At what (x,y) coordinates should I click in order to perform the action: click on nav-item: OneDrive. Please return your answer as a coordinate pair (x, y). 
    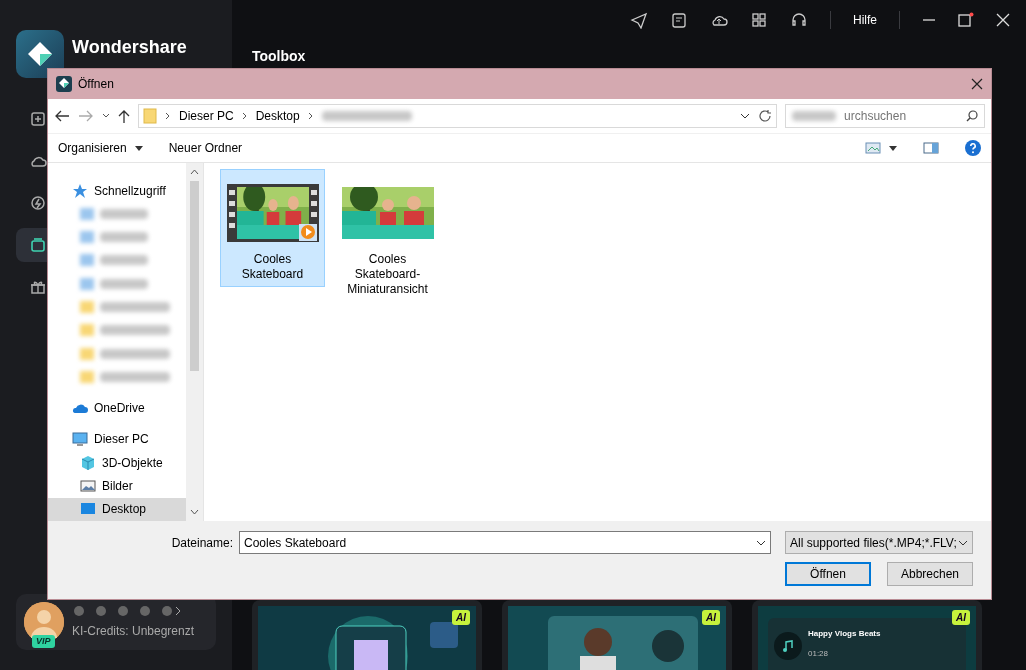
    Looking at the image, I should click on (117, 408).